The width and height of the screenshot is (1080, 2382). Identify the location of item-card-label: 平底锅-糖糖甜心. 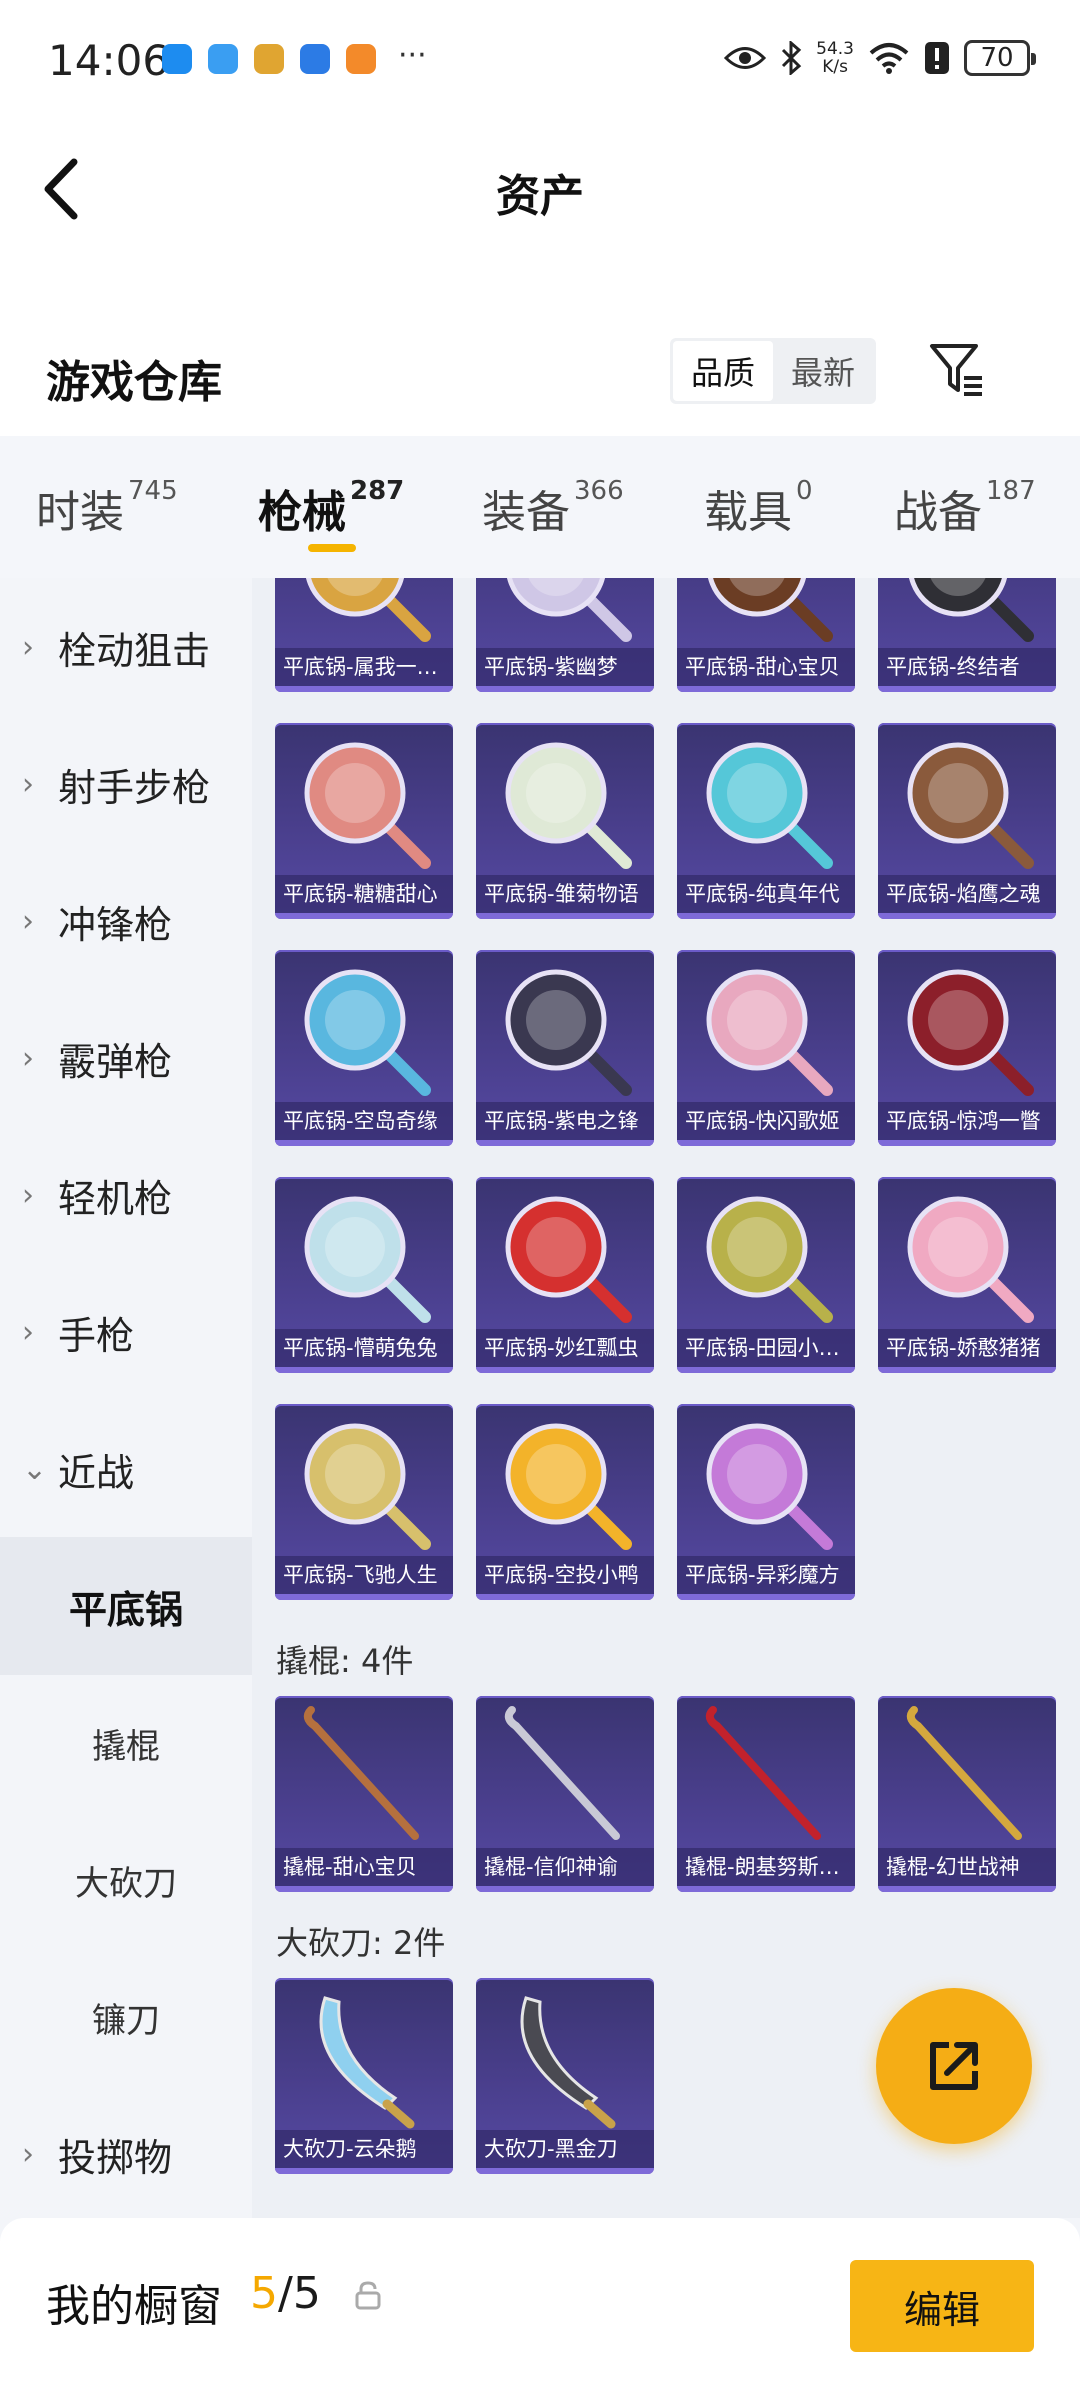
(364, 894).